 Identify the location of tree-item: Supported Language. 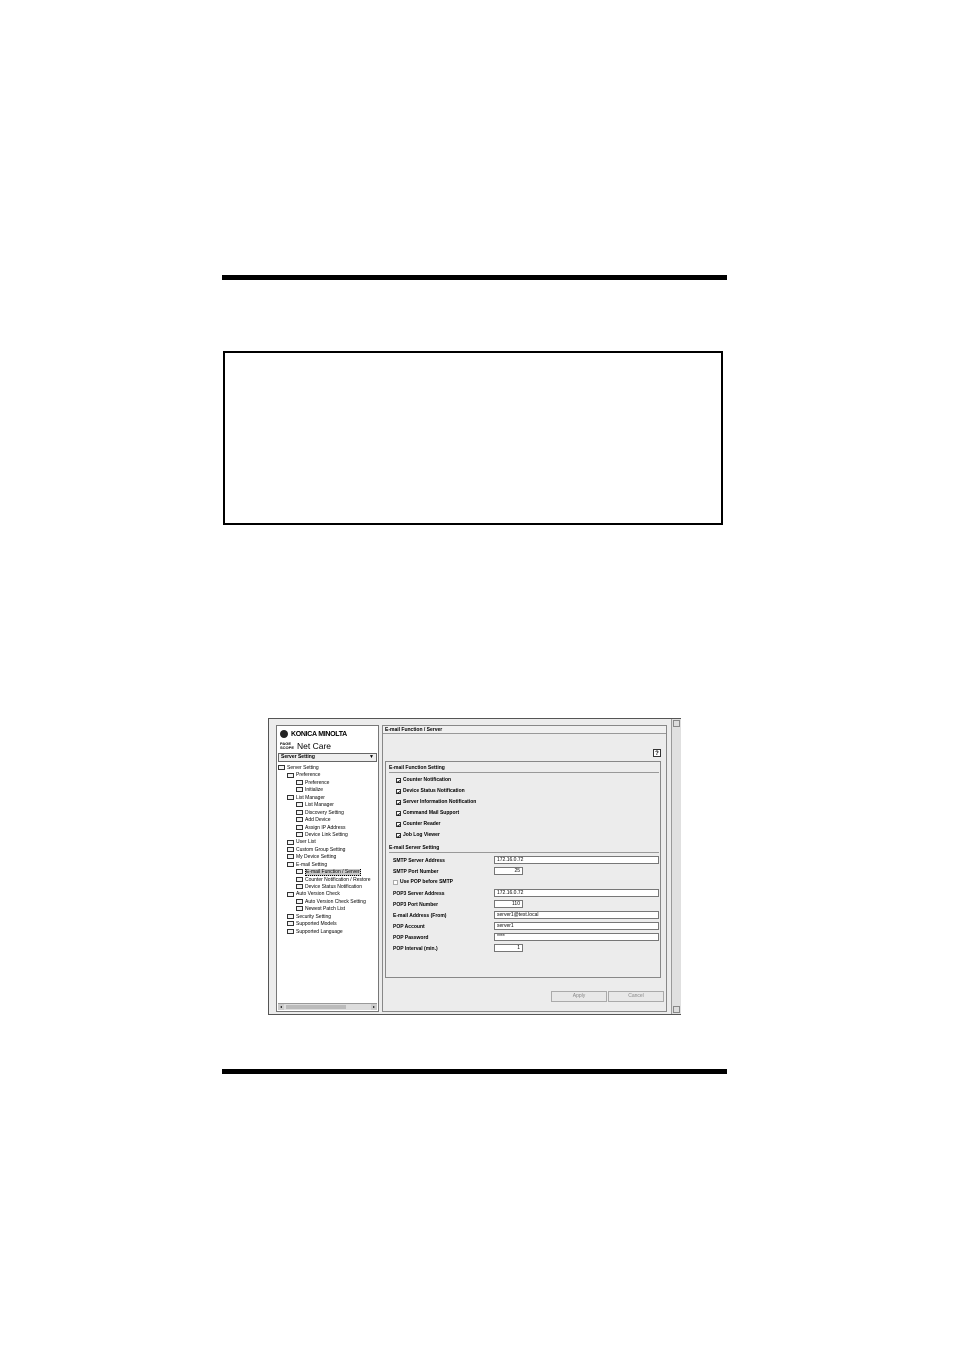
(328, 932).